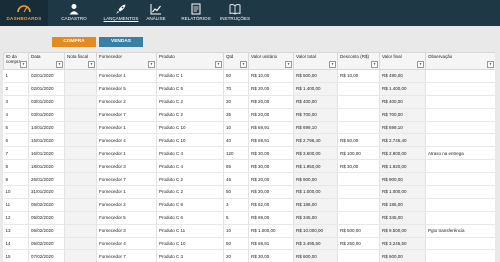  What do you see at coordinates (315, 102) in the screenshot?
I see `cell-total: R$ 400,00` at bounding box center [315, 102].